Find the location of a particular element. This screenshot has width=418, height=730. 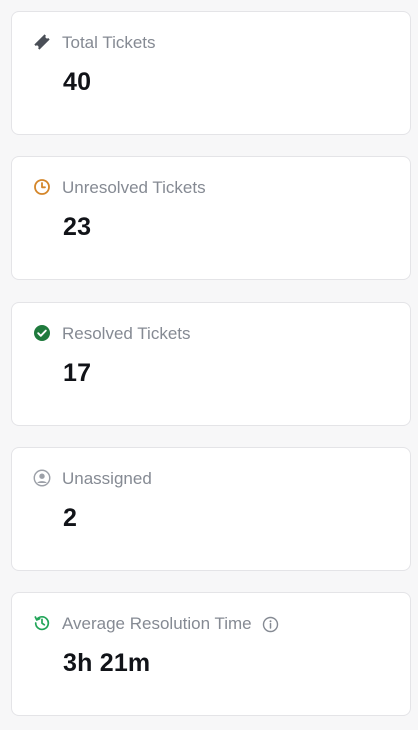

stat-label: Unassigned is located at coordinates (107, 478).